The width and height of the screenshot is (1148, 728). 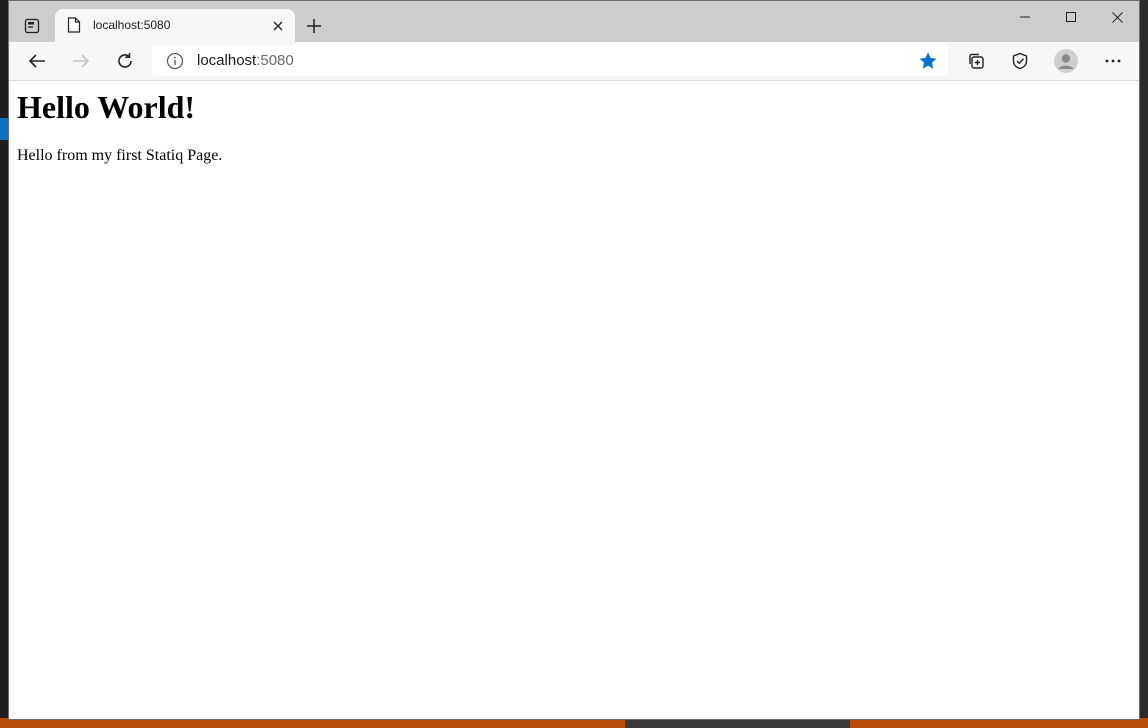 What do you see at coordinates (4, 364) in the screenshot?
I see `desktop-background-left` at bounding box center [4, 364].